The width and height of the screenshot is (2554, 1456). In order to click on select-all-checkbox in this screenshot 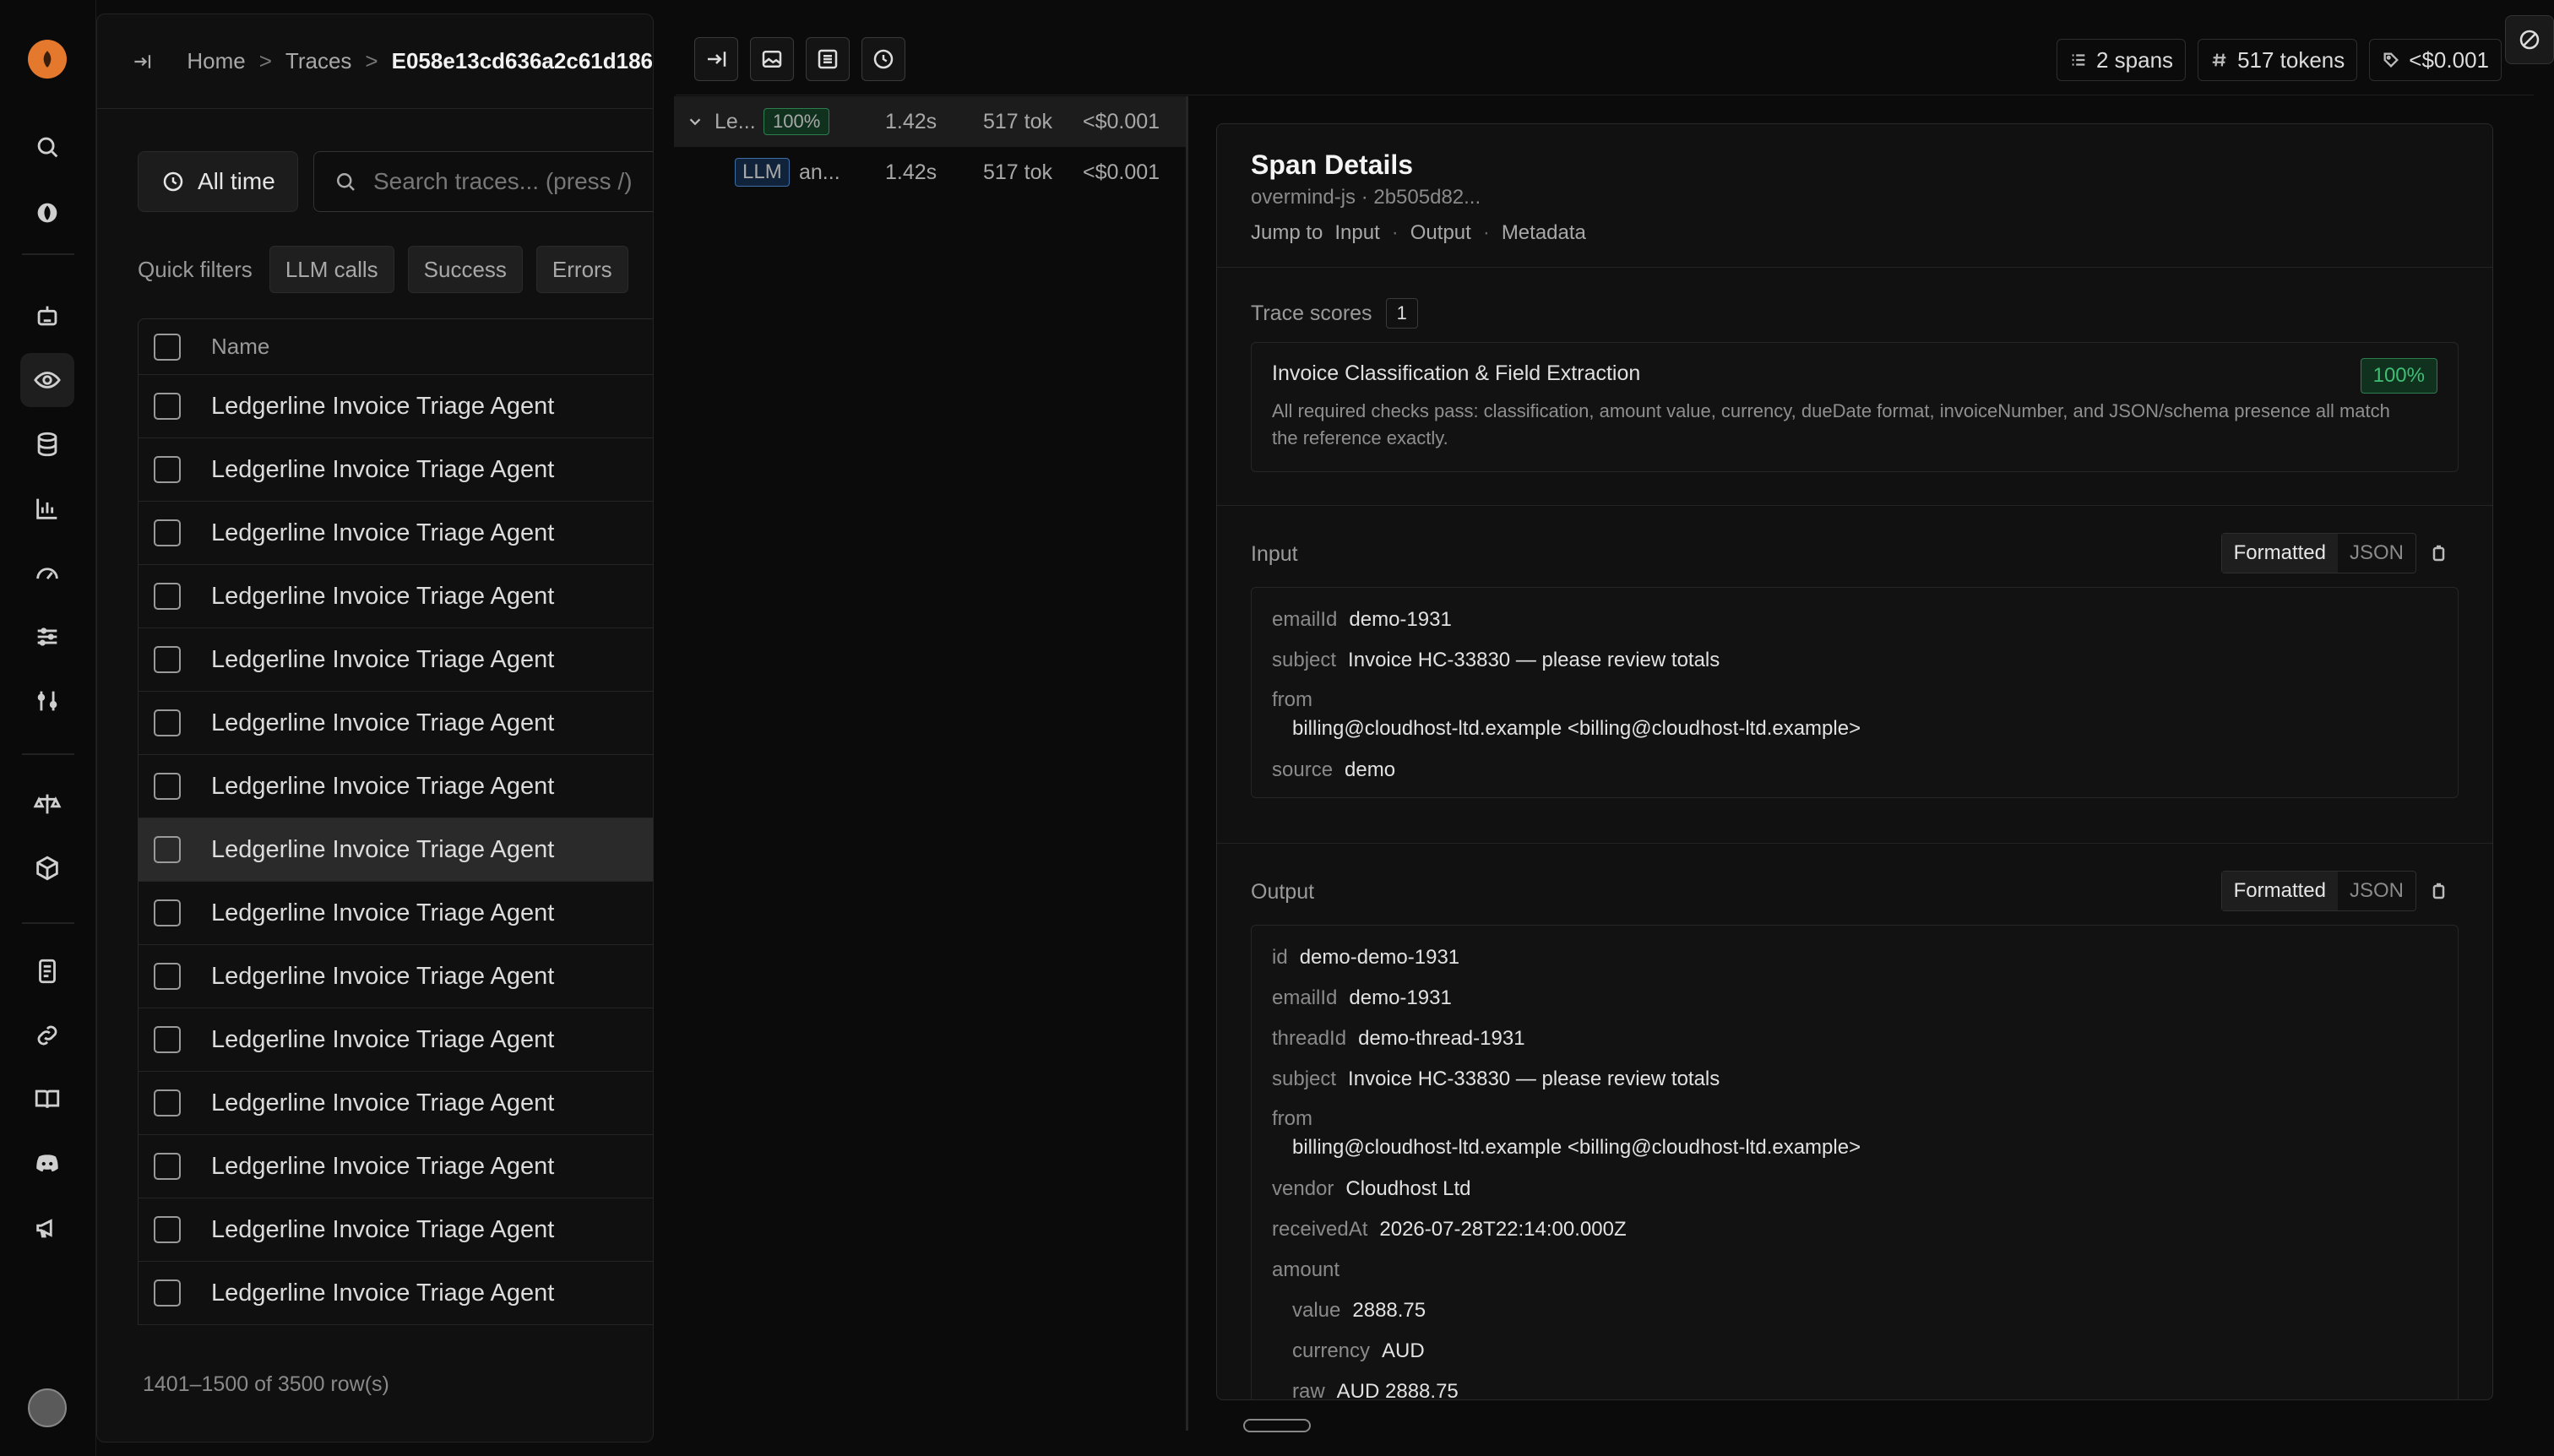, I will do `click(167, 347)`.